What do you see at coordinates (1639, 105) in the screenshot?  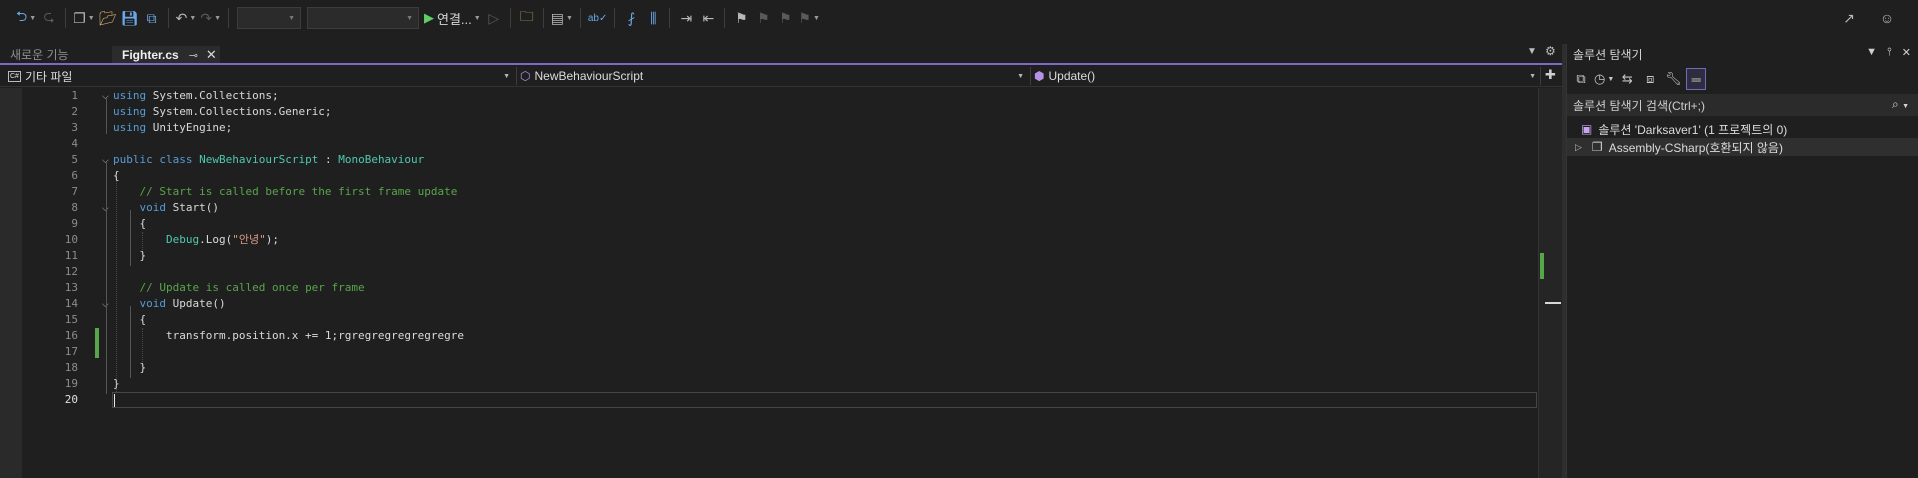 I see `search-placeholder: 솔루션 탐색기 검색(Ctrl+;)` at bounding box center [1639, 105].